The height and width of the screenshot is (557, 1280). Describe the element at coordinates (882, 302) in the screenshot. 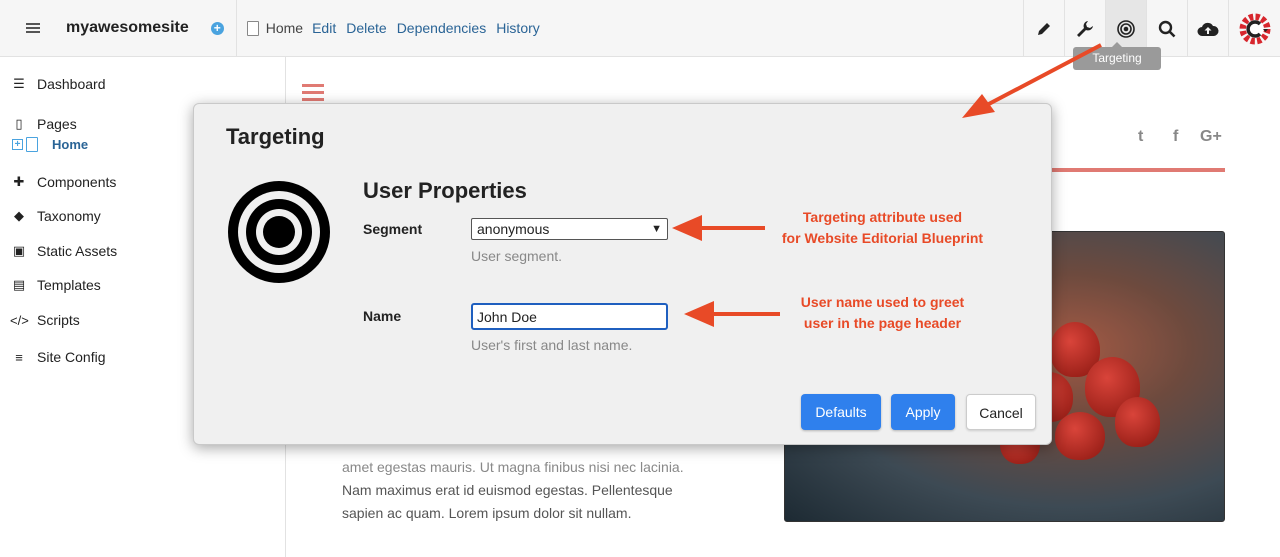

I see `annotation-line: User name used to greet` at that location.